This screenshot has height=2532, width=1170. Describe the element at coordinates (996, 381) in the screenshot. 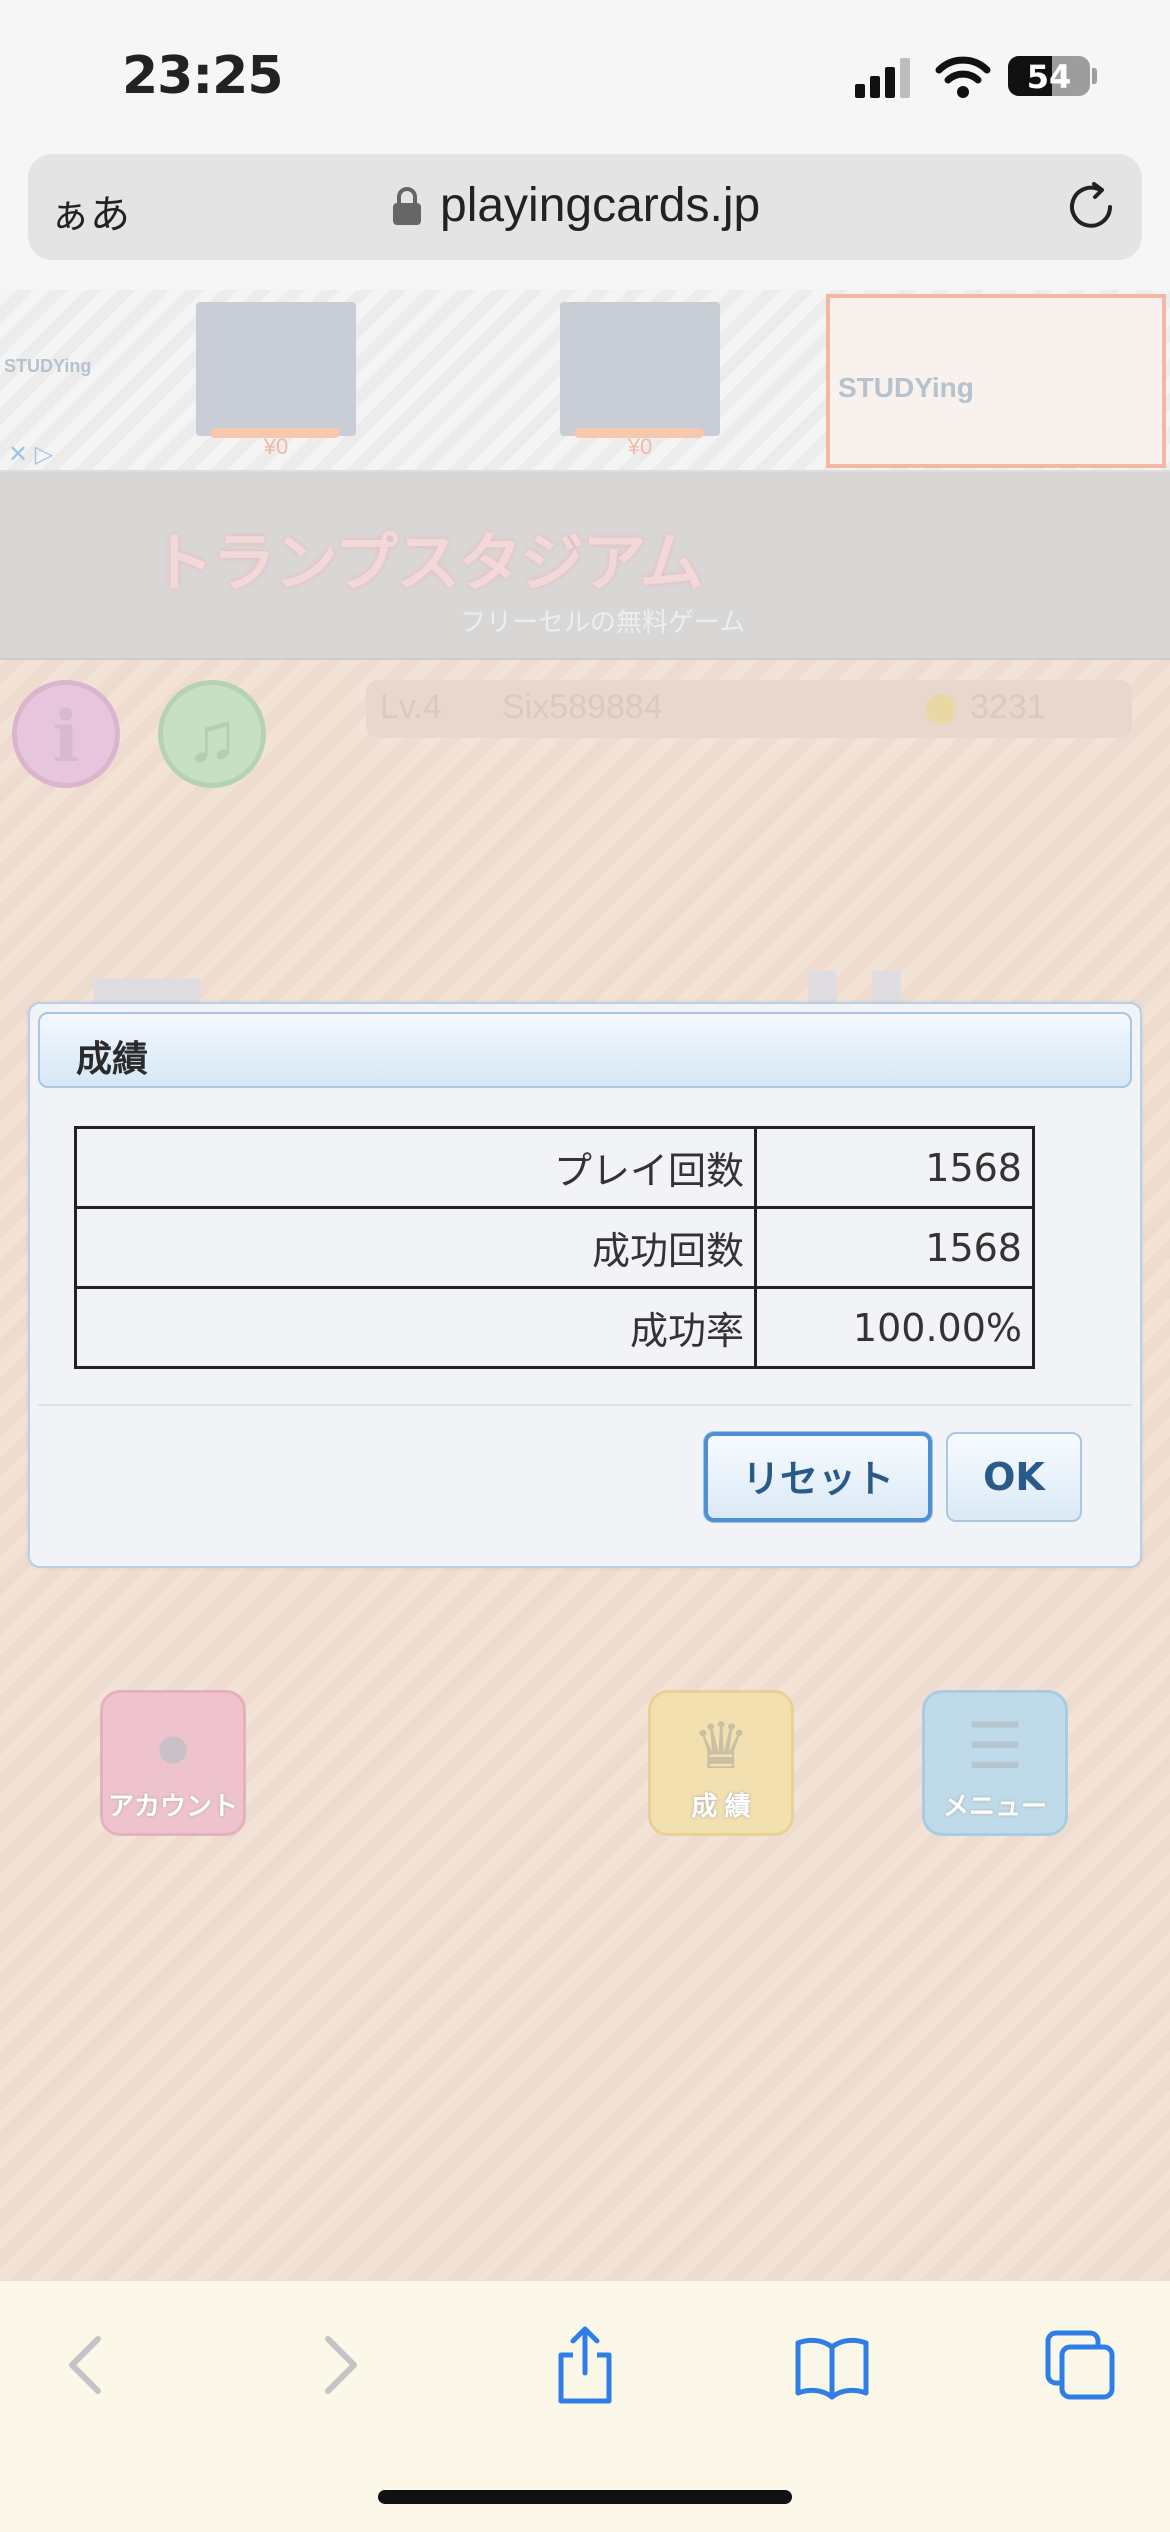

I see `ad-feature-panel: STUDYing` at that location.